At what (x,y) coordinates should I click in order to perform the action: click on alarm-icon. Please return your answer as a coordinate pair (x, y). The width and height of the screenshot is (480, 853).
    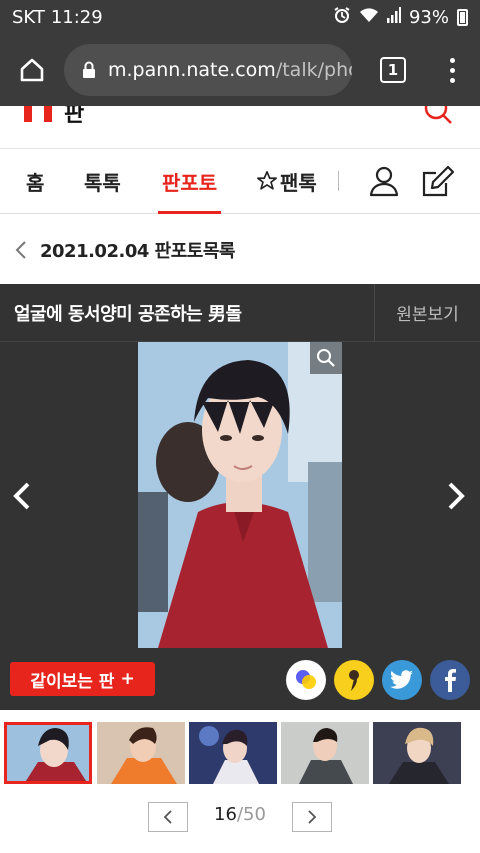
    Looking at the image, I should click on (342, 17).